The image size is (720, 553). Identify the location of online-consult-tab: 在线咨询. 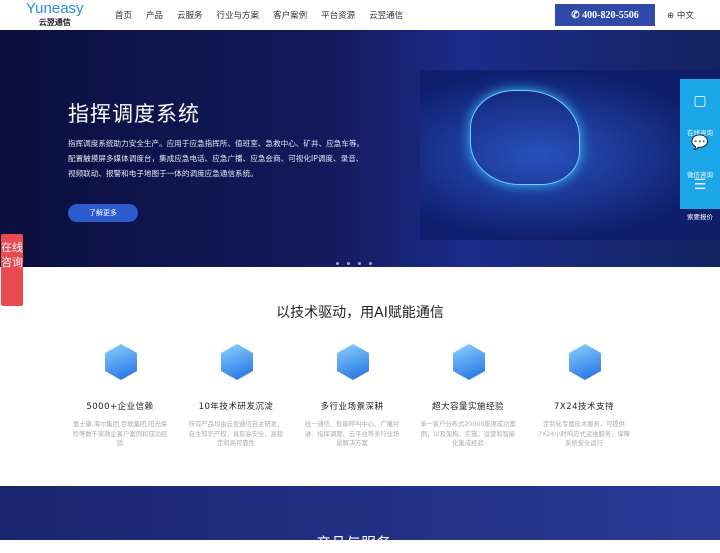
(12, 270).